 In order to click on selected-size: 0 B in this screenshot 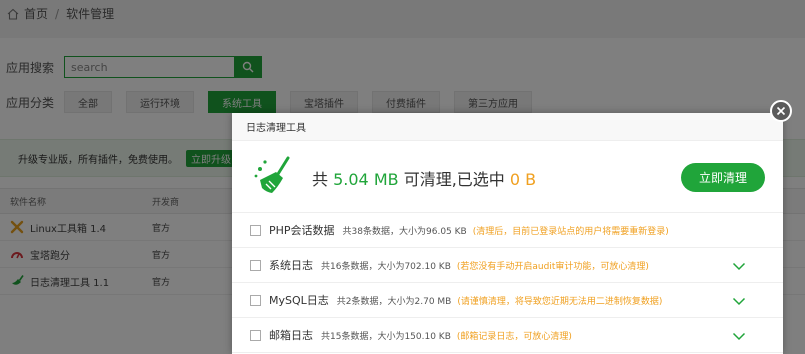, I will do `click(523, 179)`.